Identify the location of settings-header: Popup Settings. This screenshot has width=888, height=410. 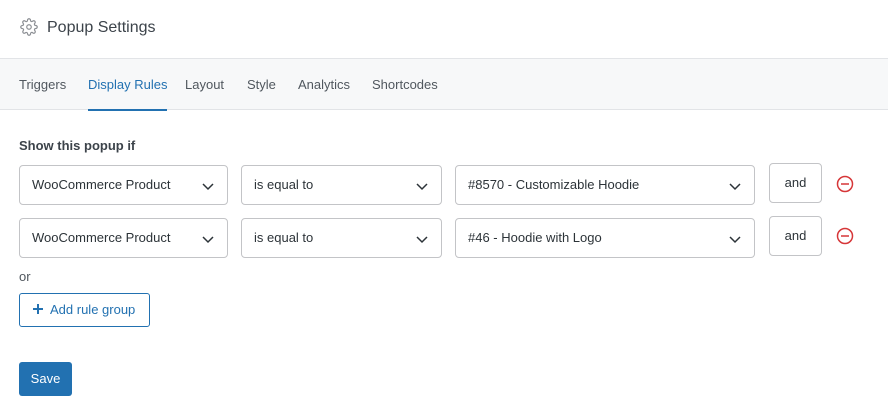
(444, 29).